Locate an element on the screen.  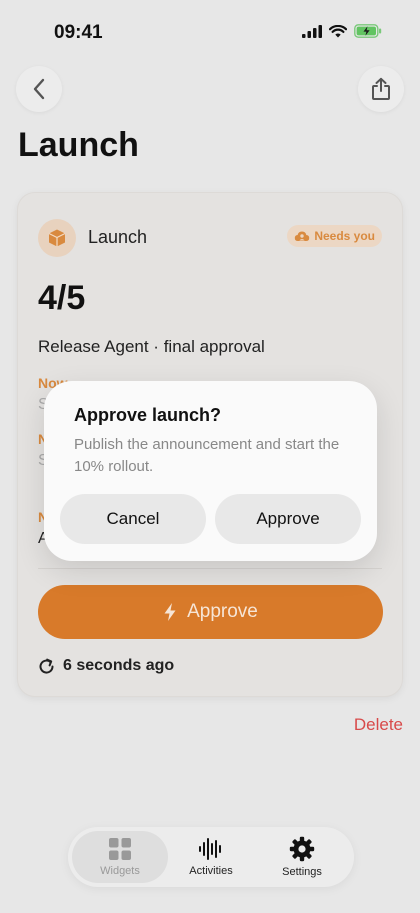
tab-bar: Widgets Activities Settings is located at coordinates (211, 857).